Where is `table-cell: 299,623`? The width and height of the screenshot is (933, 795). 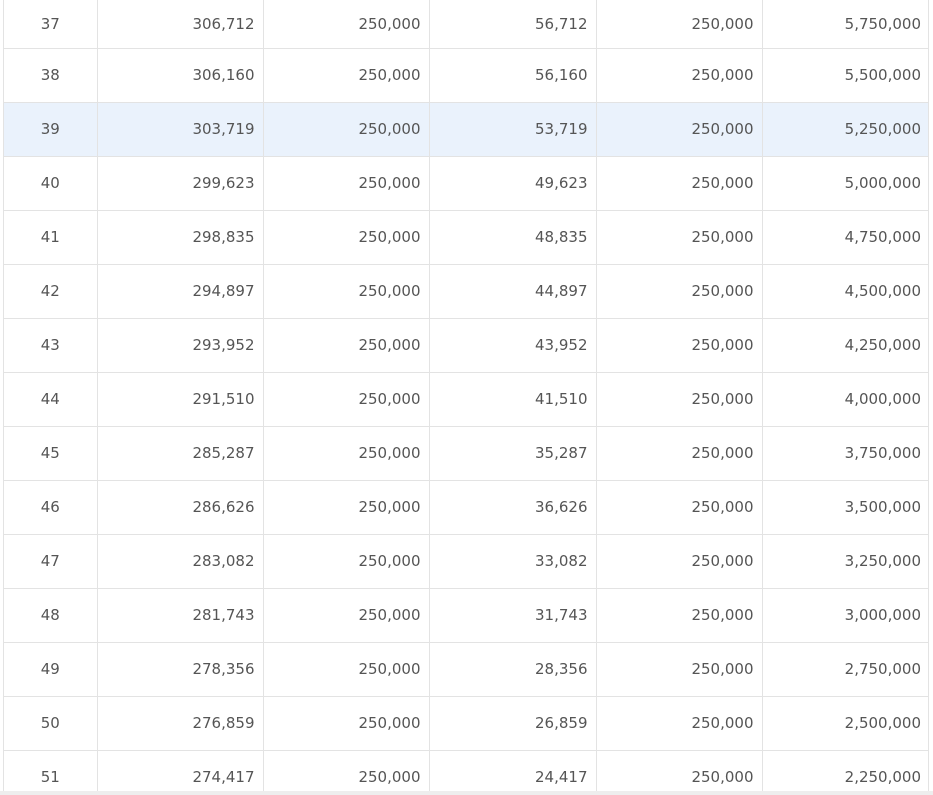 table-cell: 299,623 is located at coordinates (180, 183).